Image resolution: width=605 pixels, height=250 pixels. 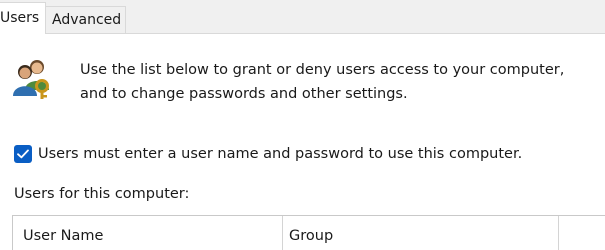 I want to click on users-icon, so click(x=33, y=78).